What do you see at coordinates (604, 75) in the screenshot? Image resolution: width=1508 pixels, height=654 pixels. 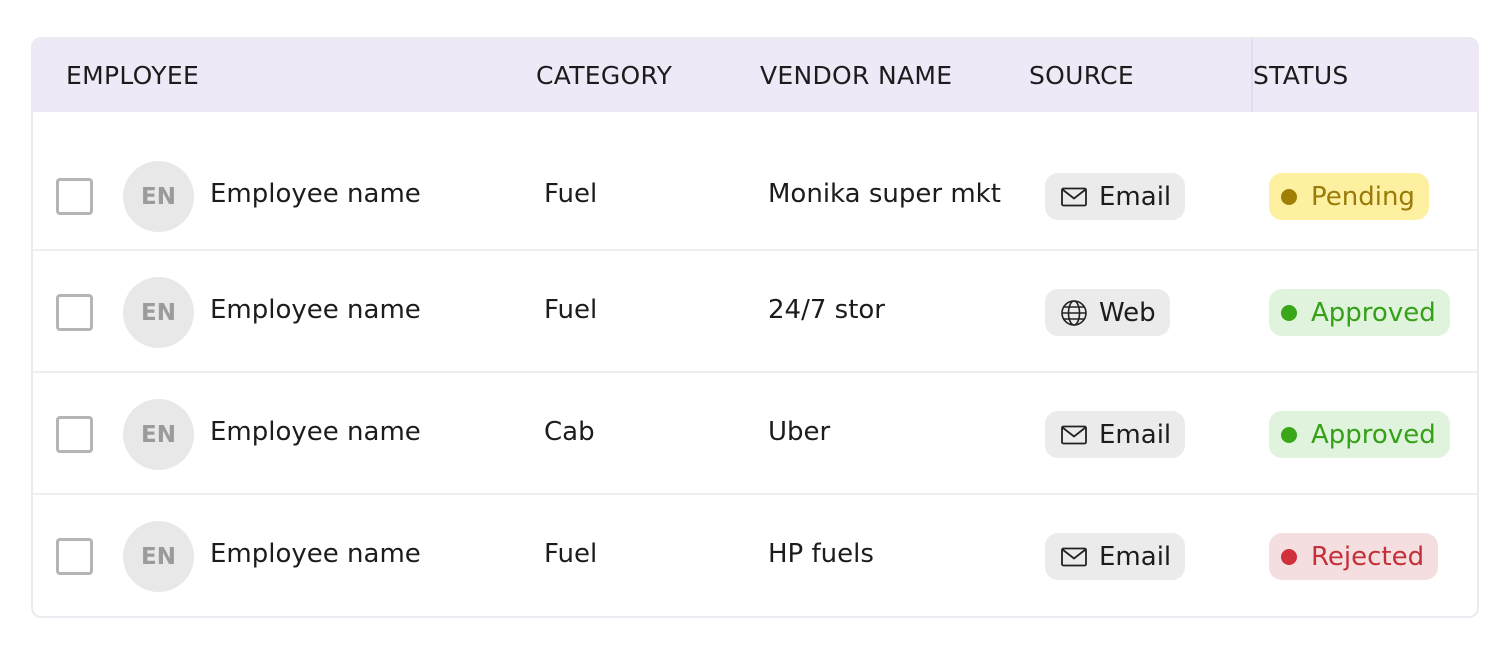 I see `column-header-category: CATEGORY` at bounding box center [604, 75].